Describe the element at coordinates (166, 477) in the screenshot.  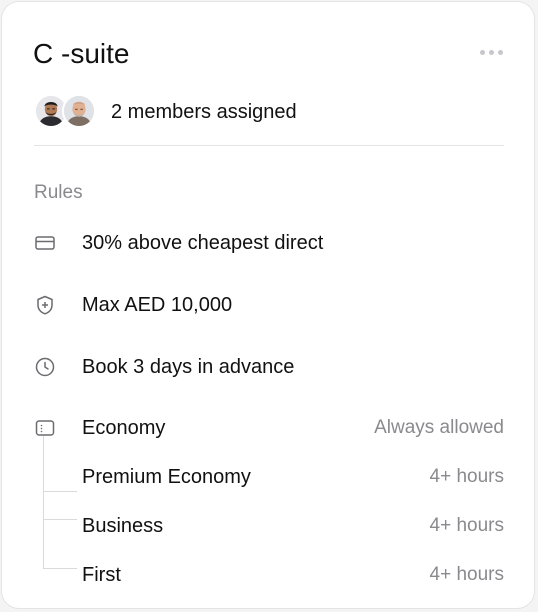
I see `cabin-name: Premium Economy` at that location.